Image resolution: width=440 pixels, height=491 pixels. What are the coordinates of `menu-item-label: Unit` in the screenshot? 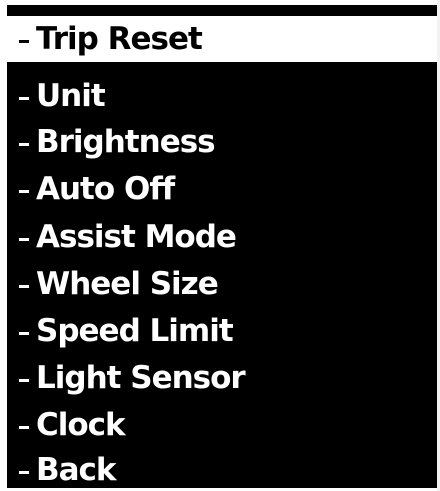 It's located at (71, 96).